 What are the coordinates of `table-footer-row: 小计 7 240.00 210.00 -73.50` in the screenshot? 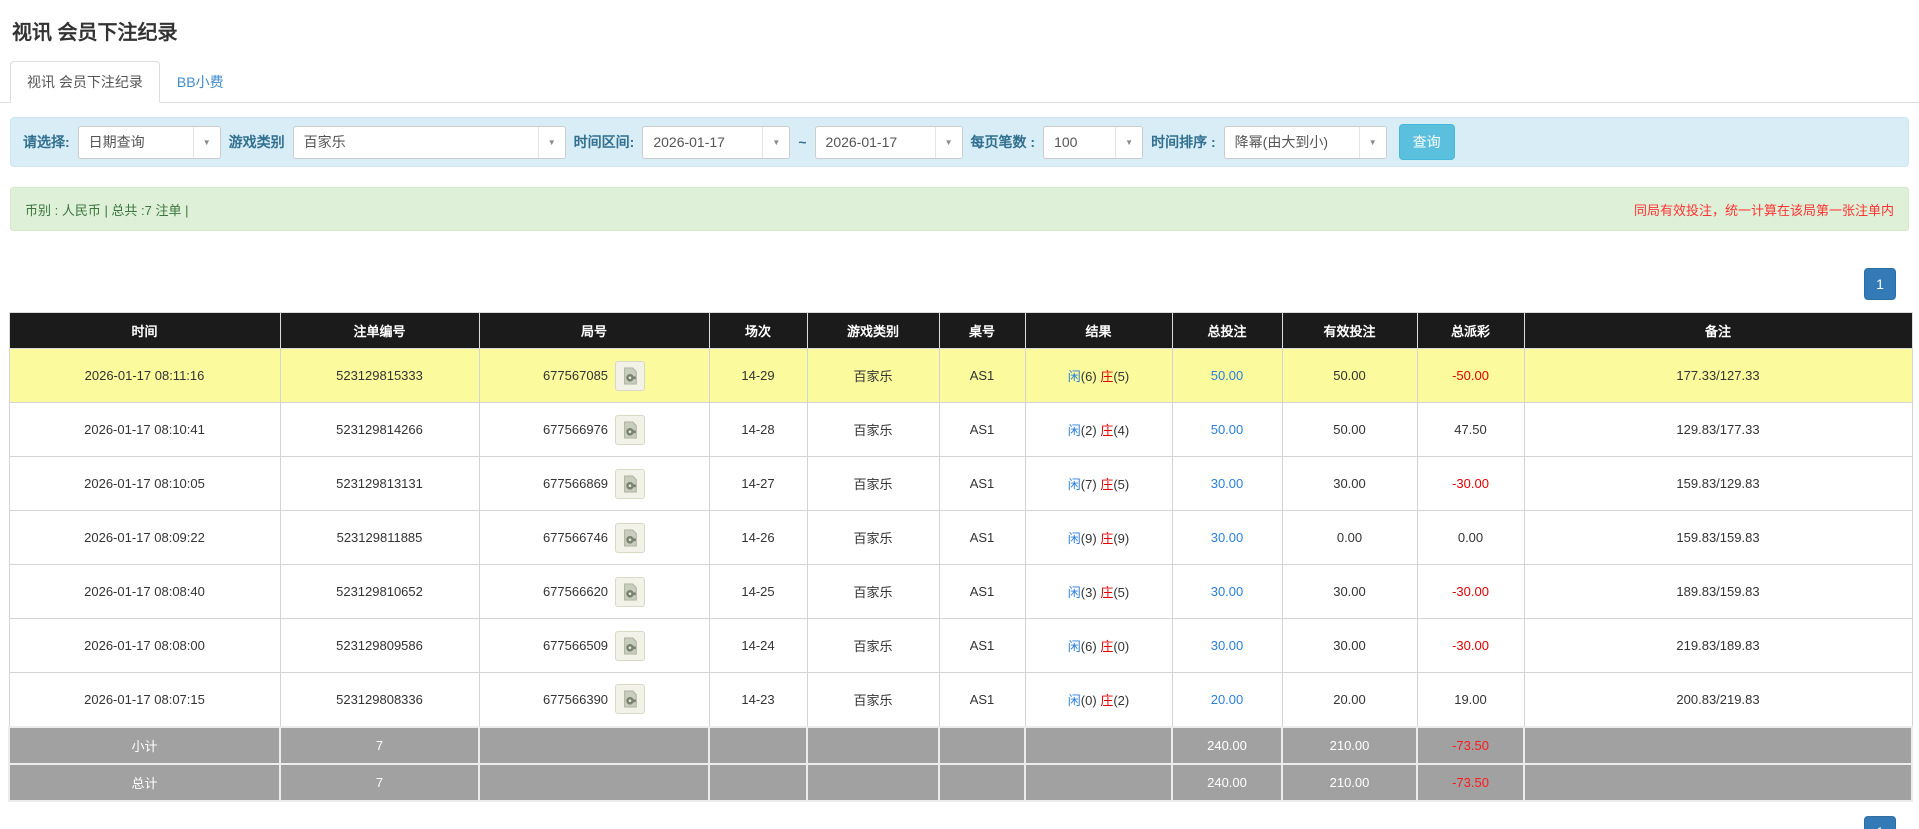 It's located at (960, 745).